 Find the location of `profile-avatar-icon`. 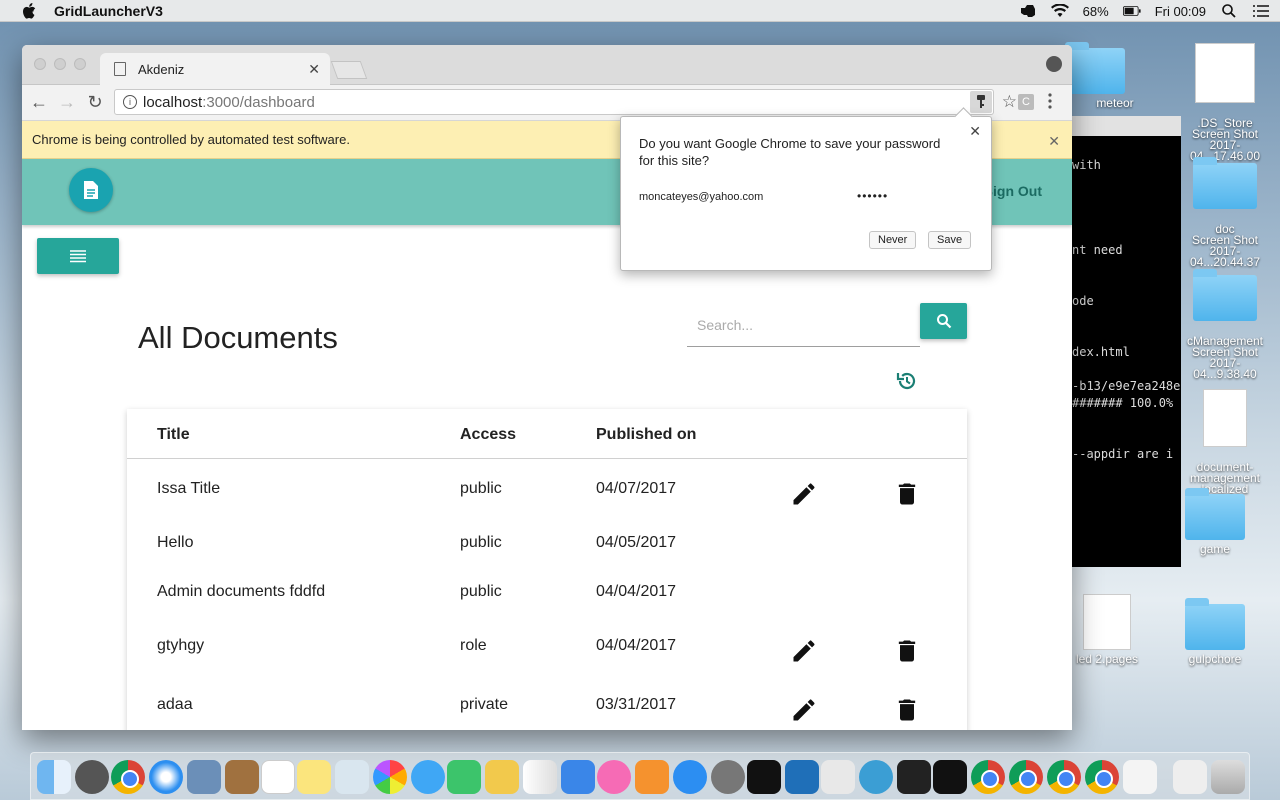

profile-avatar-icon is located at coordinates (1054, 64).